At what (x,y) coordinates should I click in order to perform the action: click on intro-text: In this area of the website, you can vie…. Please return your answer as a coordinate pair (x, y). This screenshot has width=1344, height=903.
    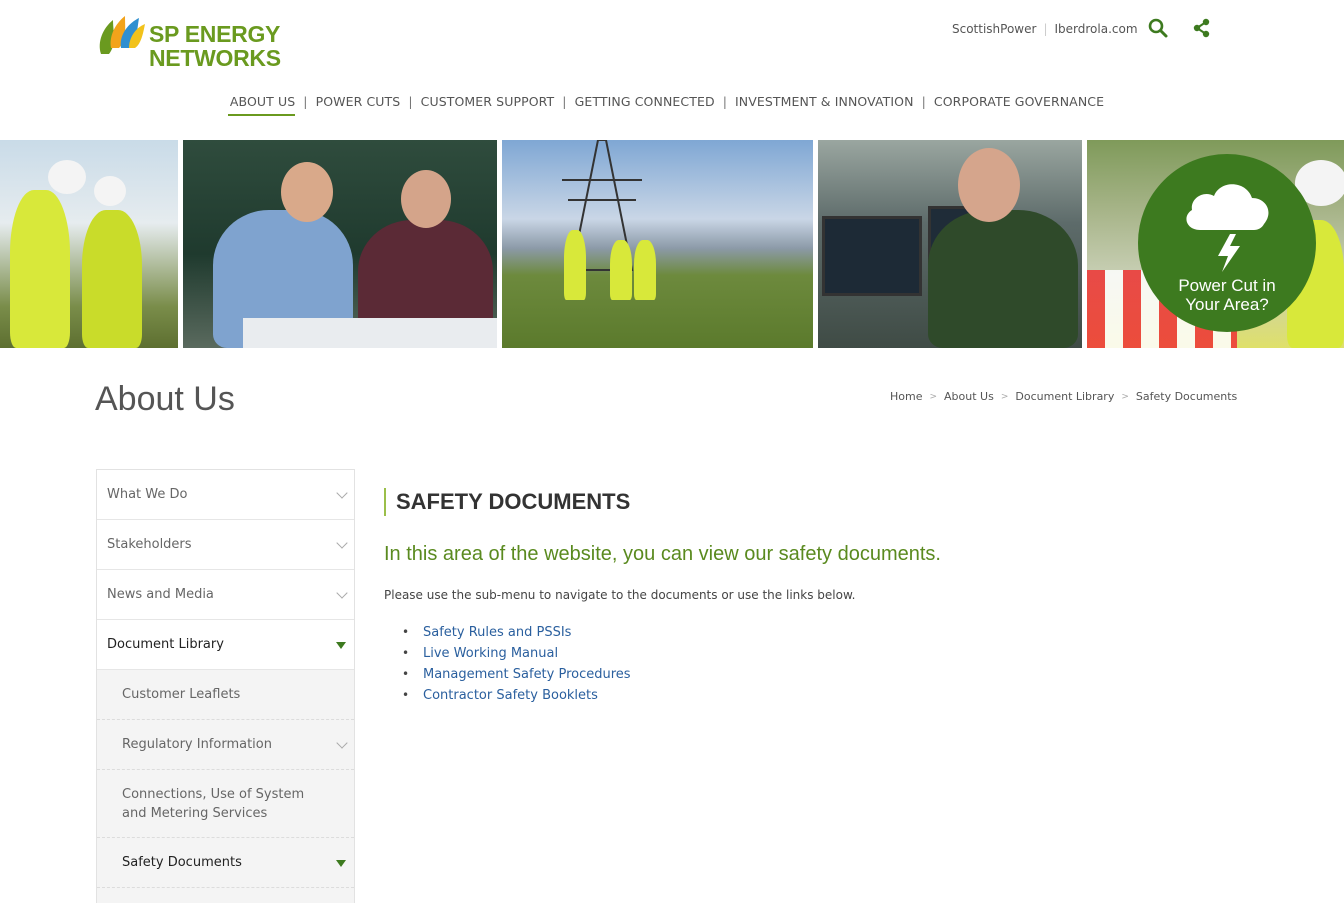
    Looking at the image, I should click on (662, 554).